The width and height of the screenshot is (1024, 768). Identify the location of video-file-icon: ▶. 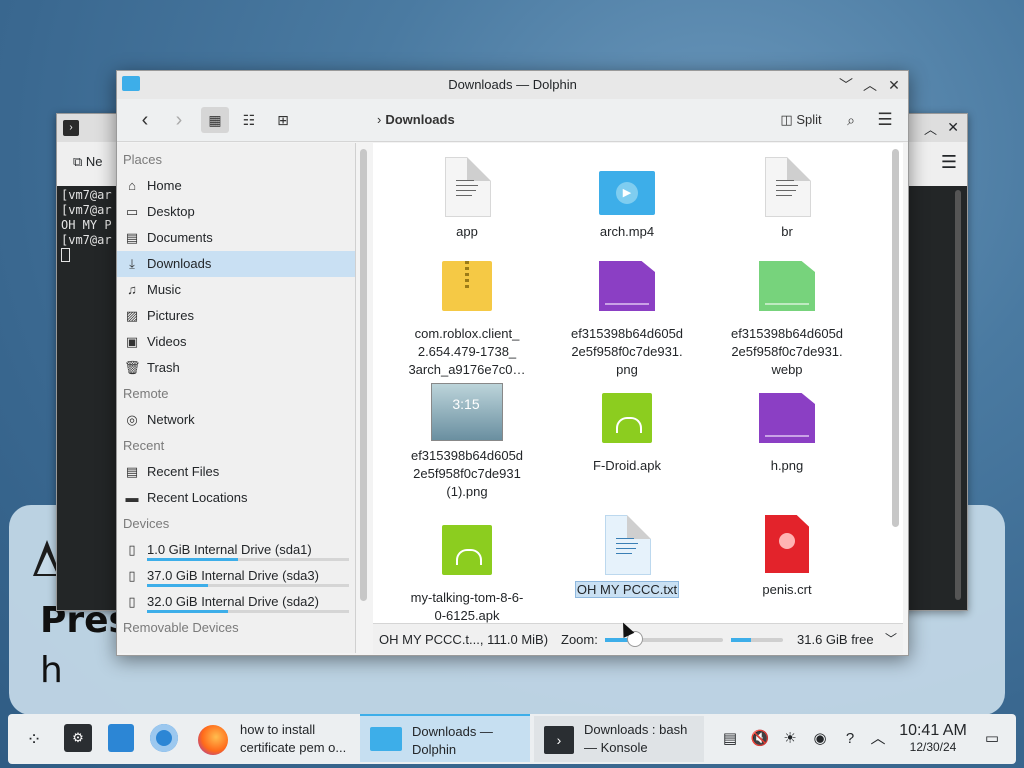
(627, 187).